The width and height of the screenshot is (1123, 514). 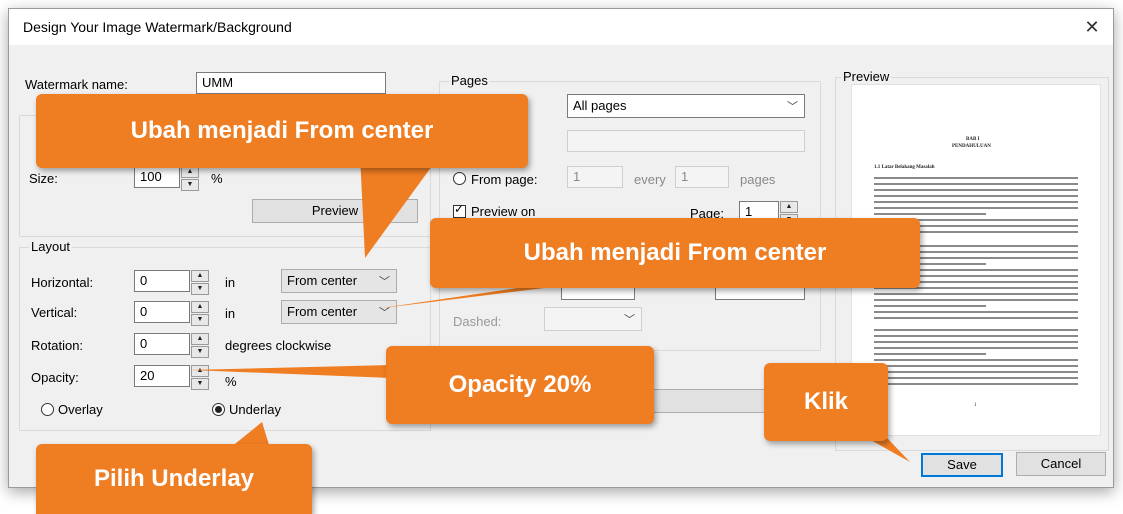 What do you see at coordinates (675, 253) in the screenshot?
I see `callout-from-center-vertical: Ubah menjadi From center` at bounding box center [675, 253].